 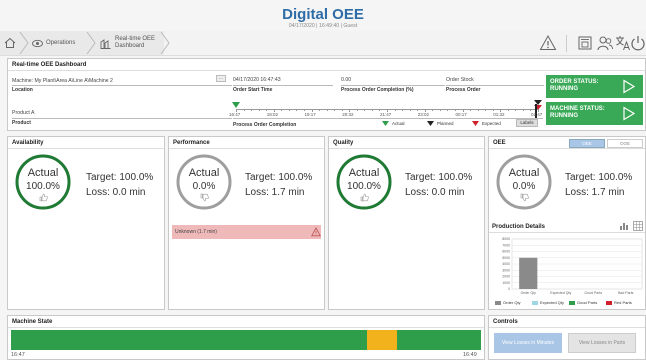 What do you see at coordinates (624, 226) in the screenshot?
I see `bar-chart-icon` at bounding box center [624, 226].